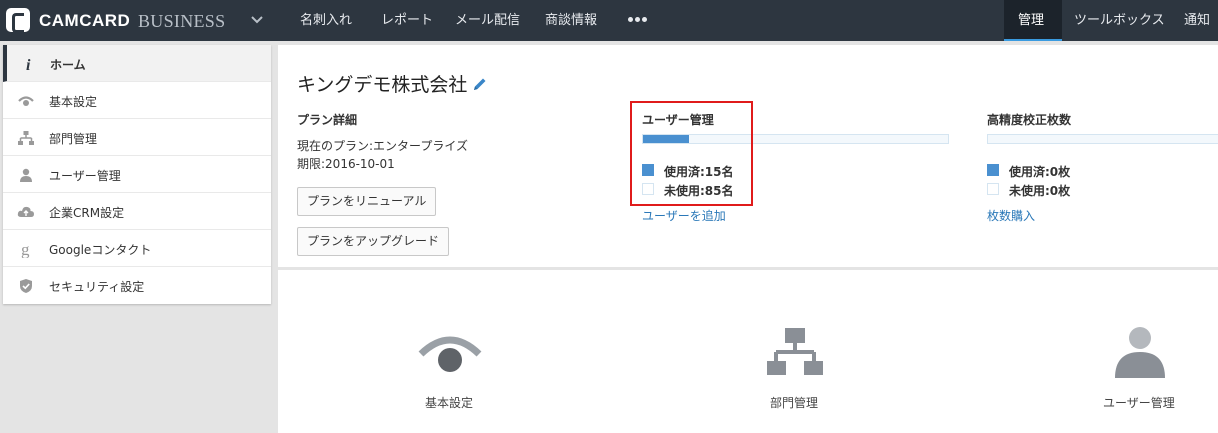 This screenshot has width=1218, height=433. What do you see at coordinates (480, 84) in the screenshot?
I see `pencil-icon` at bounding box center [480, 84].